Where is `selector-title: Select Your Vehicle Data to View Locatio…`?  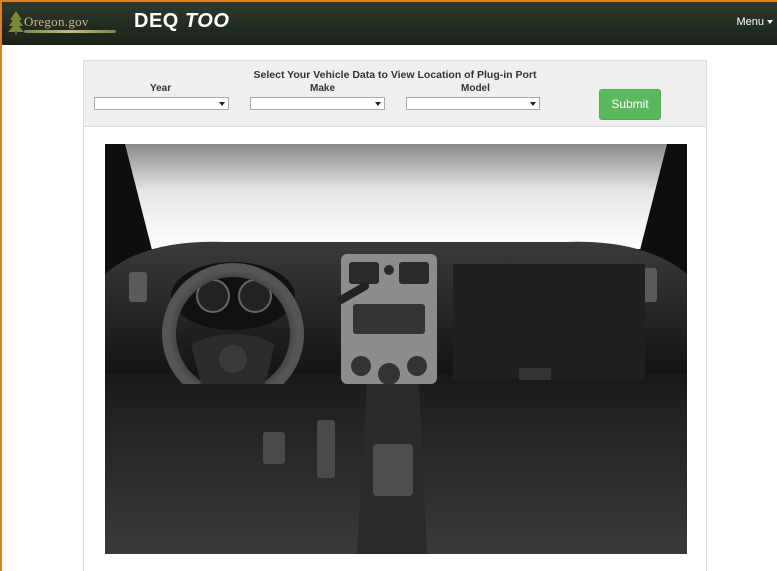 selector-title: Select Your Vehicle Data to View Locatio… is located at coordinates (395, 75).